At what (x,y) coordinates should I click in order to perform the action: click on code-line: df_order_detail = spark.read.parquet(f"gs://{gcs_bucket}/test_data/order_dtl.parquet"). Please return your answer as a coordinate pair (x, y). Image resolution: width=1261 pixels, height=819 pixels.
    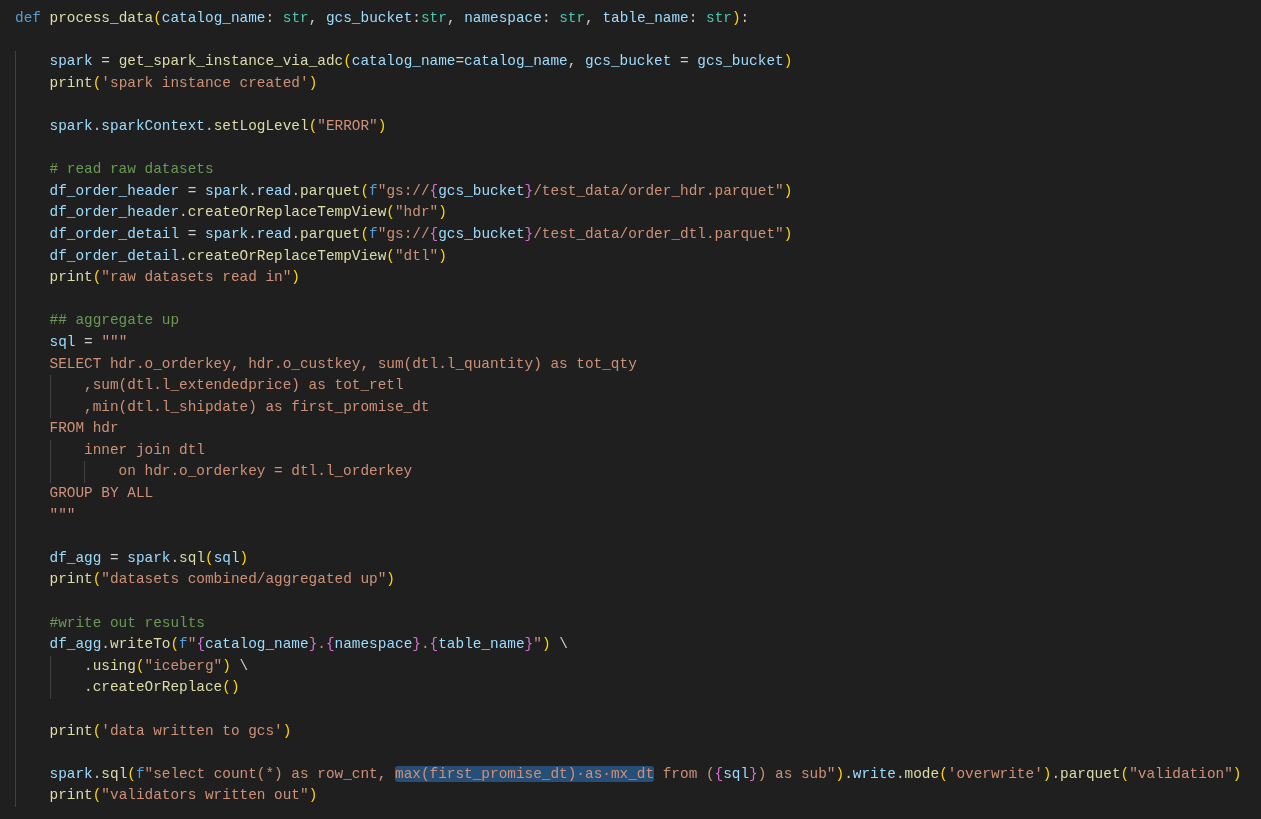
    Looking at the image, I should click on (421, 234).